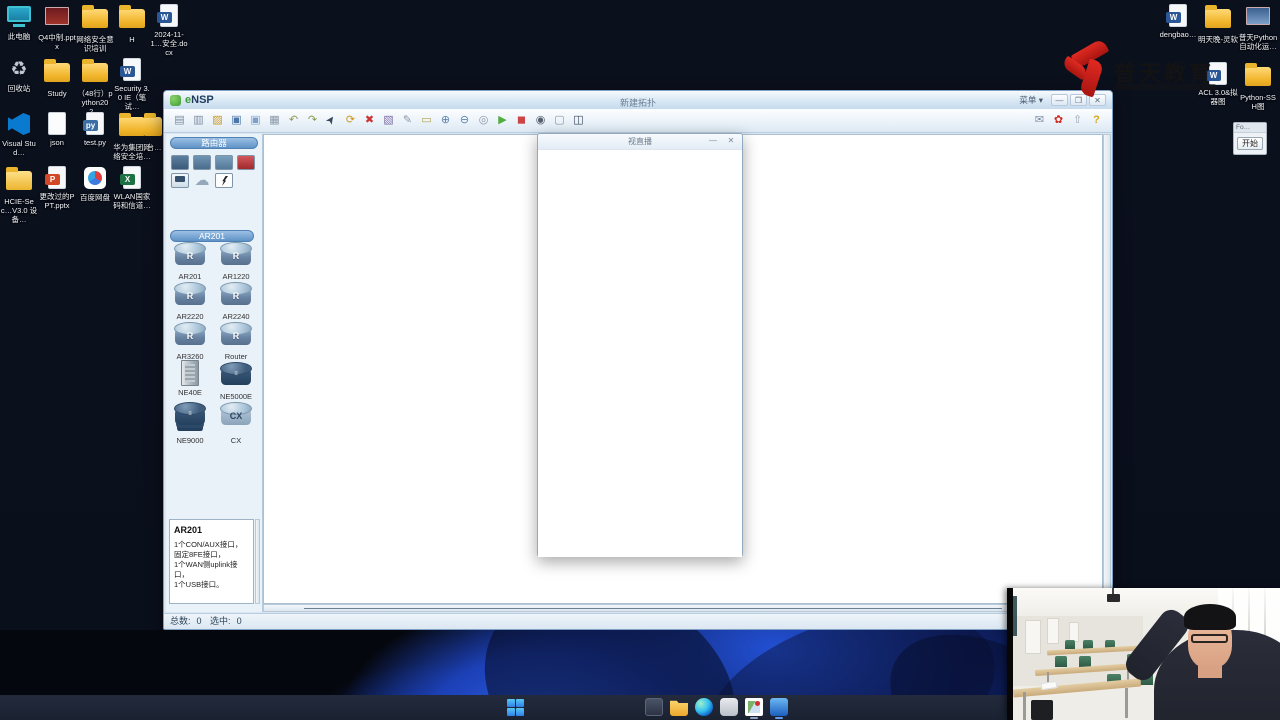 Image resolution: width=1280 pixels, height=720 pixels. Describe the element at coordinates (350, 120) in the screenshot. I see `rotate-icon` at that location.